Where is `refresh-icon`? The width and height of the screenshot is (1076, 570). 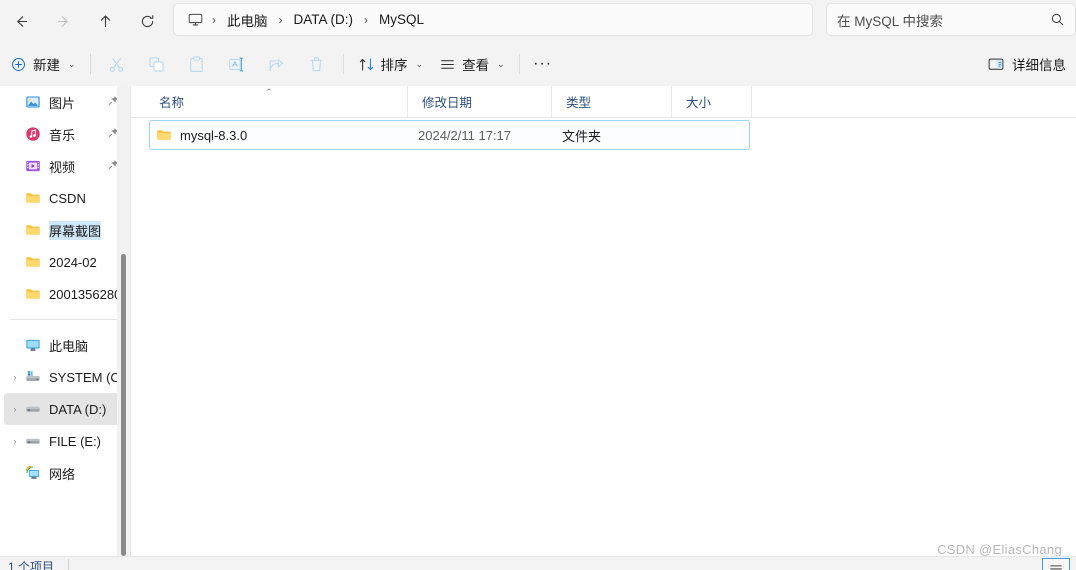 refresh-icon is located at coordinates (147, 20).